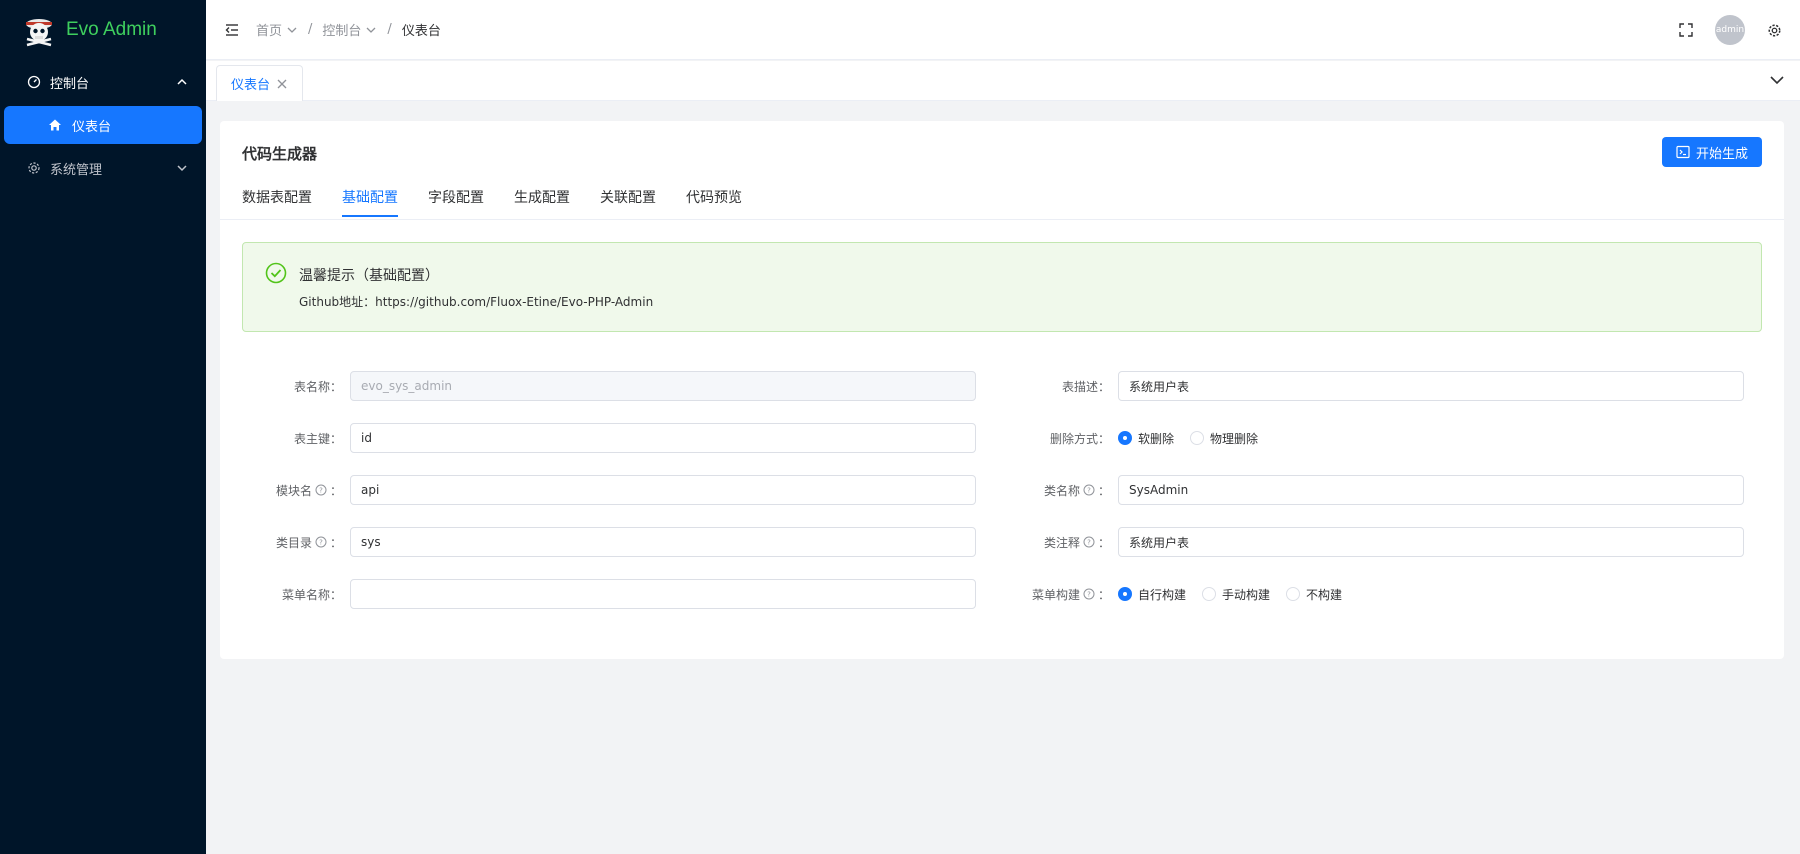 Image resolution: width=1800 pixels, height=854 pixels. I want to click on field-label: 模块名 ? ：, so click(285, 490).